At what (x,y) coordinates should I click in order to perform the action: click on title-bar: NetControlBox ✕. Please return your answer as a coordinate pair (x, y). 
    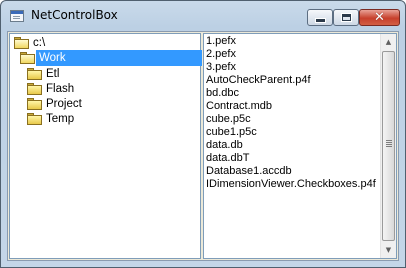
    Looking at the image, I should click on (203, 16).